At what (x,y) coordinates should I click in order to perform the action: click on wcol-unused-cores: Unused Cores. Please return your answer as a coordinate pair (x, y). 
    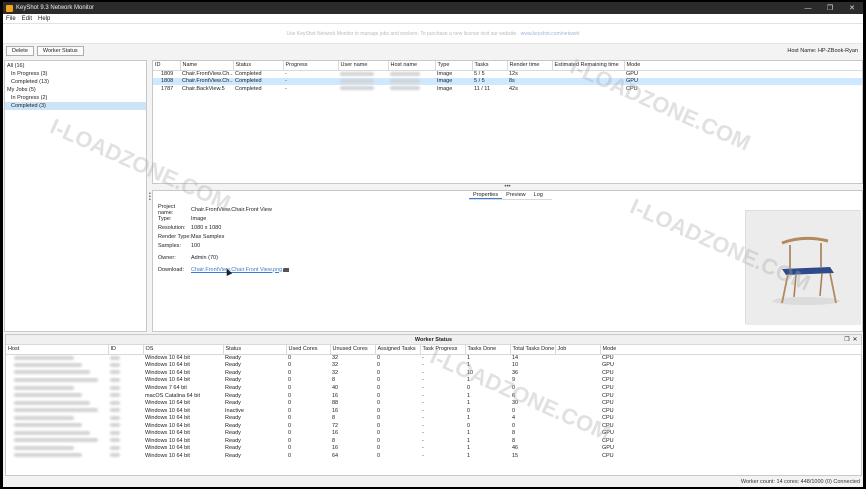
    Looking at the image, I should click on (353, 350).